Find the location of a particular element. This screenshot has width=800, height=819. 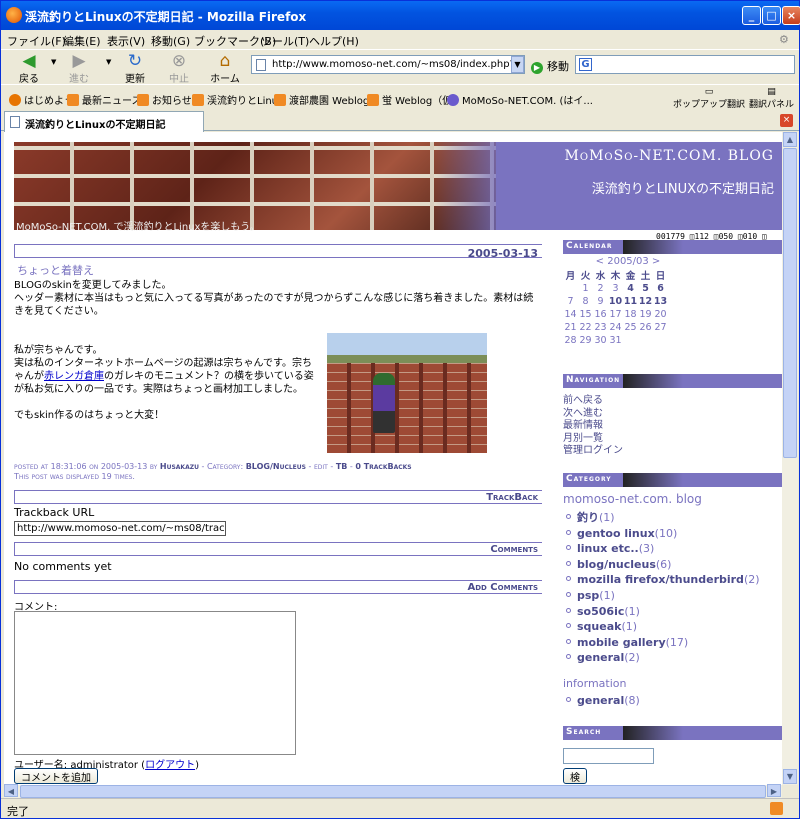

category-item: gentoo linux(10) is located at coordinates (663, 534).